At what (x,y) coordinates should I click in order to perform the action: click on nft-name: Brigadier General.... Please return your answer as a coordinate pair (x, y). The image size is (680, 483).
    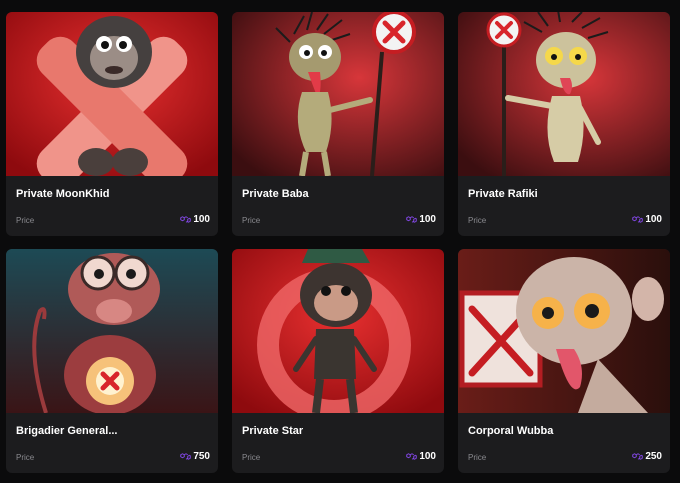
    Looking at the image, I should click on (67, 431).